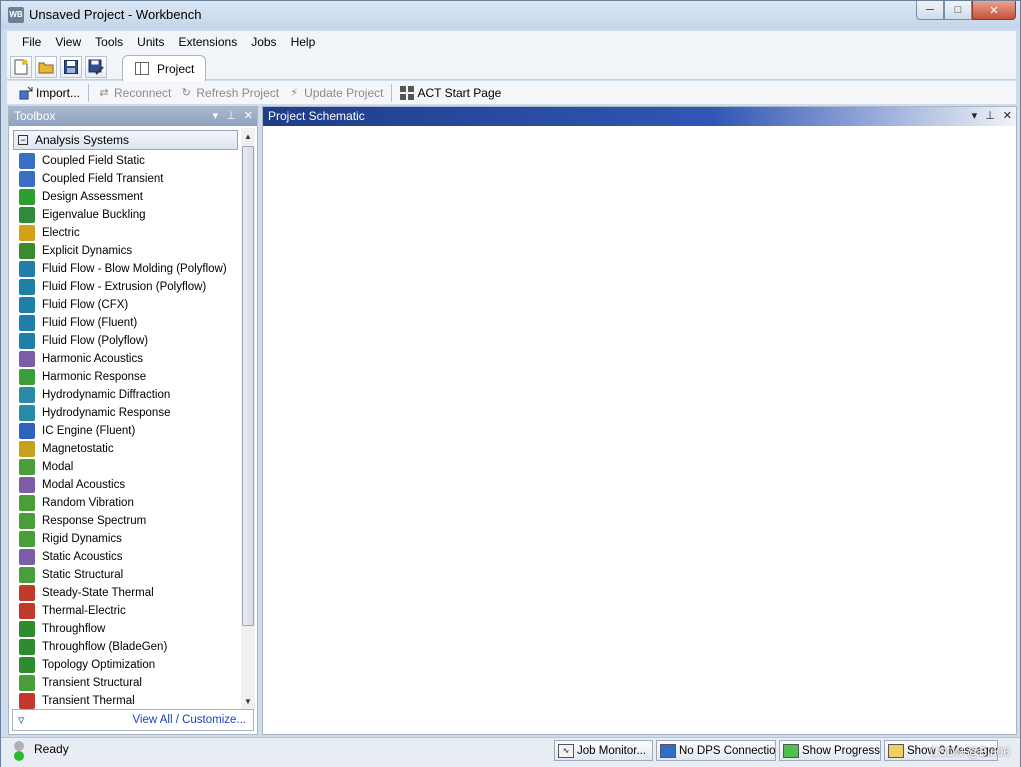 This screenshot has height=767, width=1021. What do you see at coordinates (125, 431) in the screenshot?
I see `toolbox-item: IC Engine (Fluent)` at bounding box center [125, 431].